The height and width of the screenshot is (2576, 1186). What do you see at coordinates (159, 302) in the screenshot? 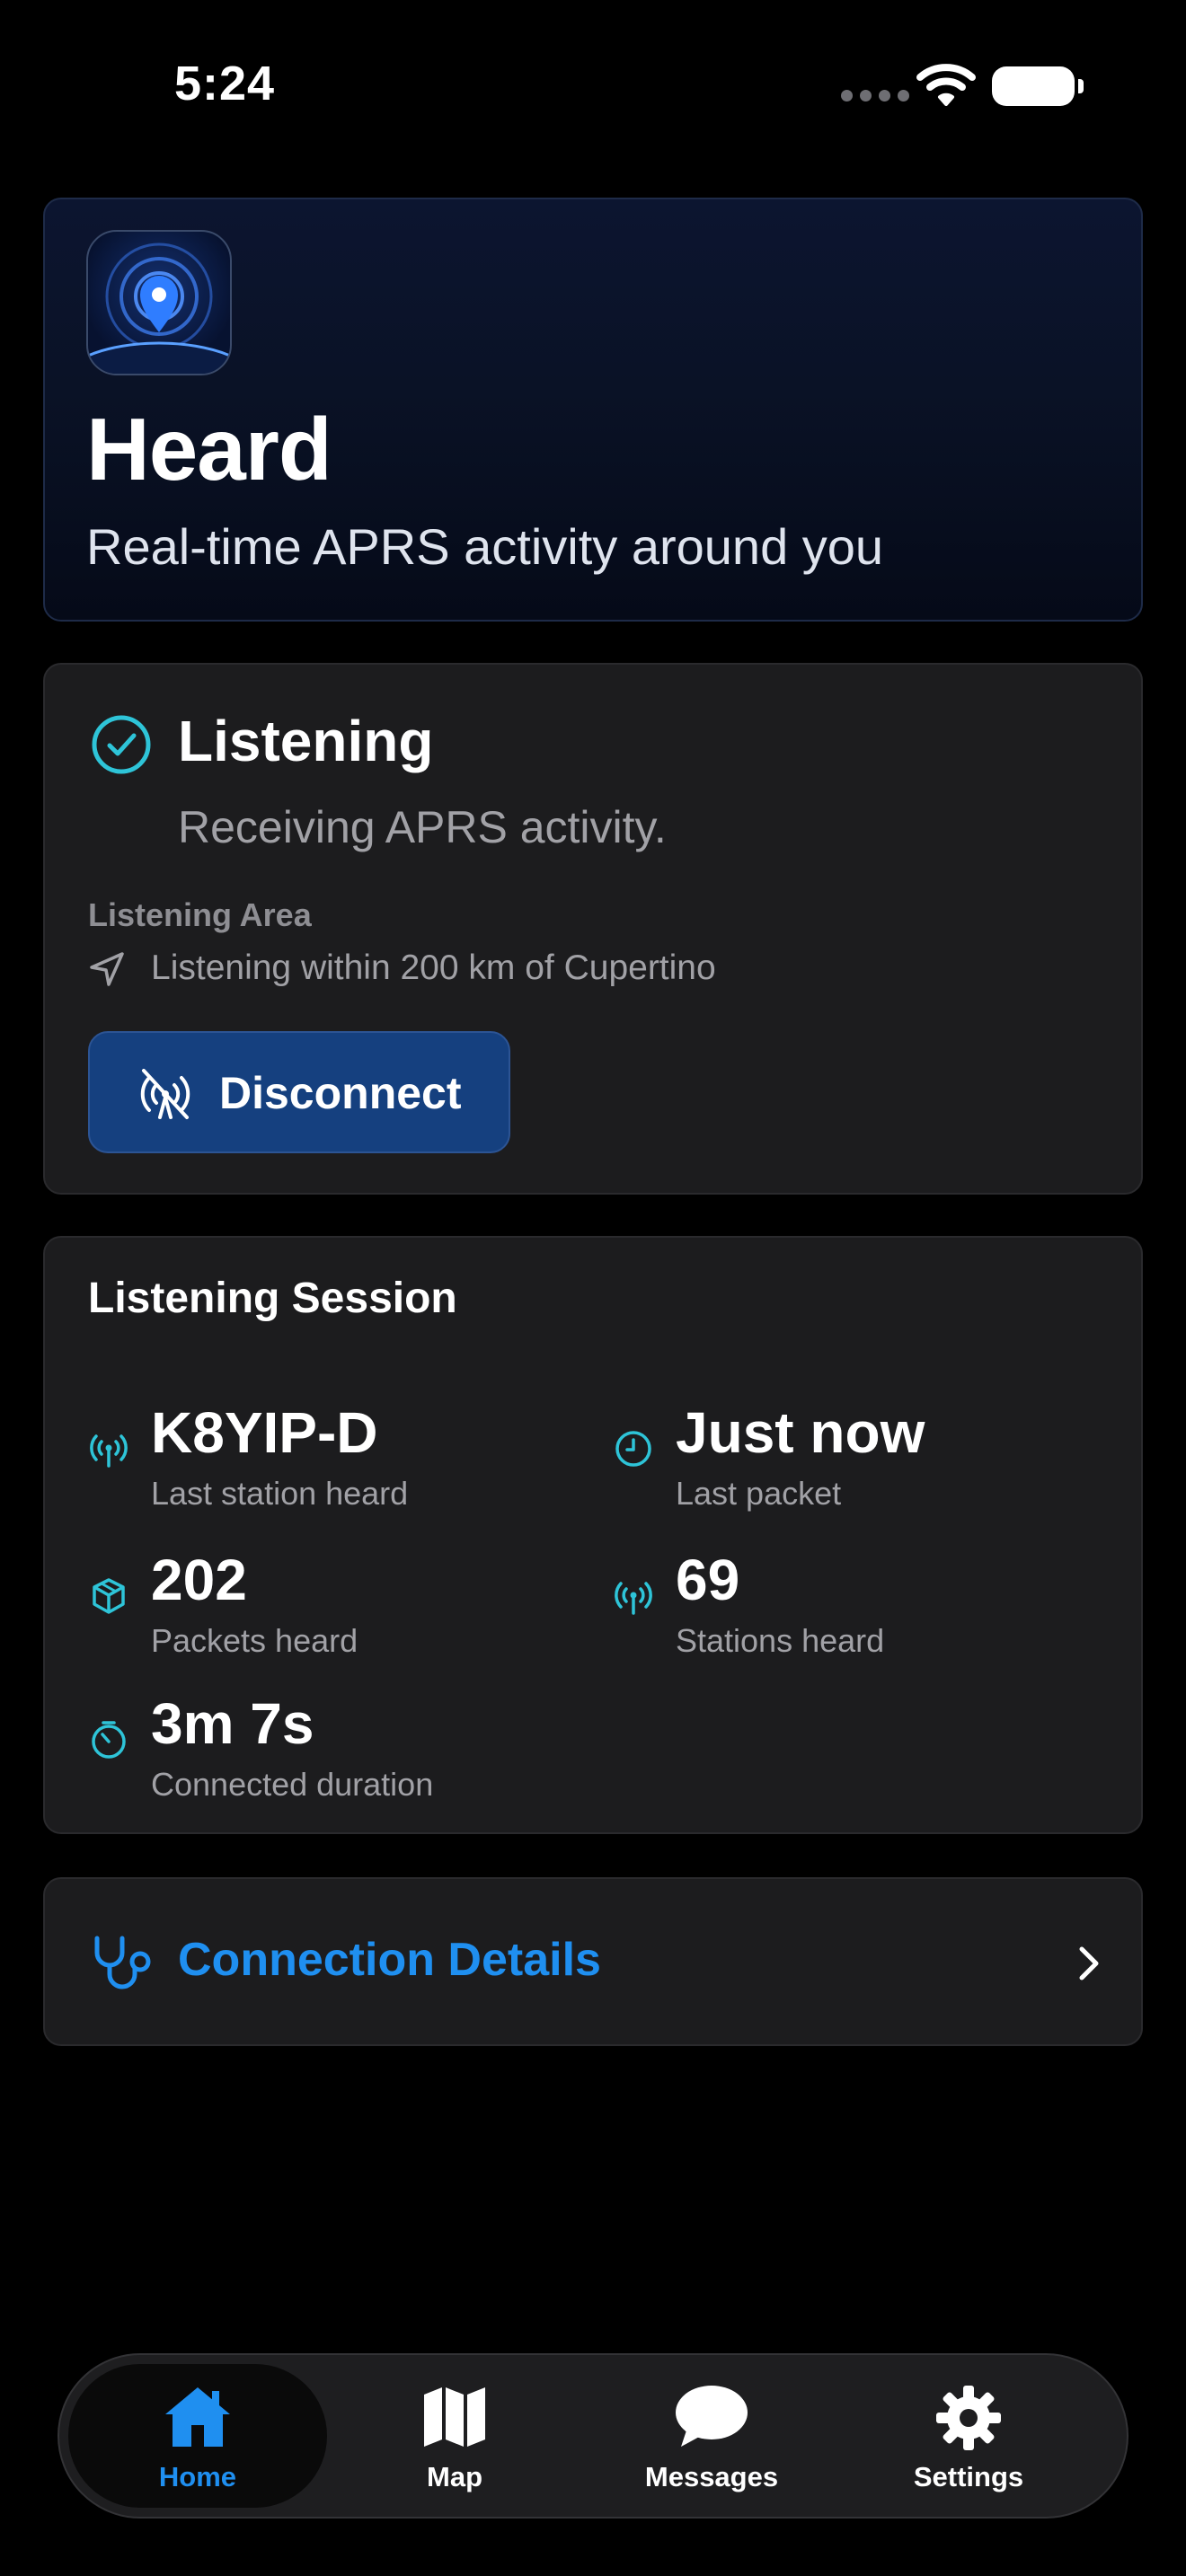
I see `app-logo-icon` at bounding box center [159, 302].